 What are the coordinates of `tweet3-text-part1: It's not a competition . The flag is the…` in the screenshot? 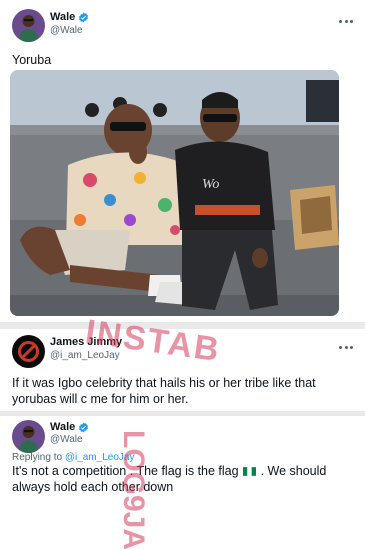 It's located at (125, 471).